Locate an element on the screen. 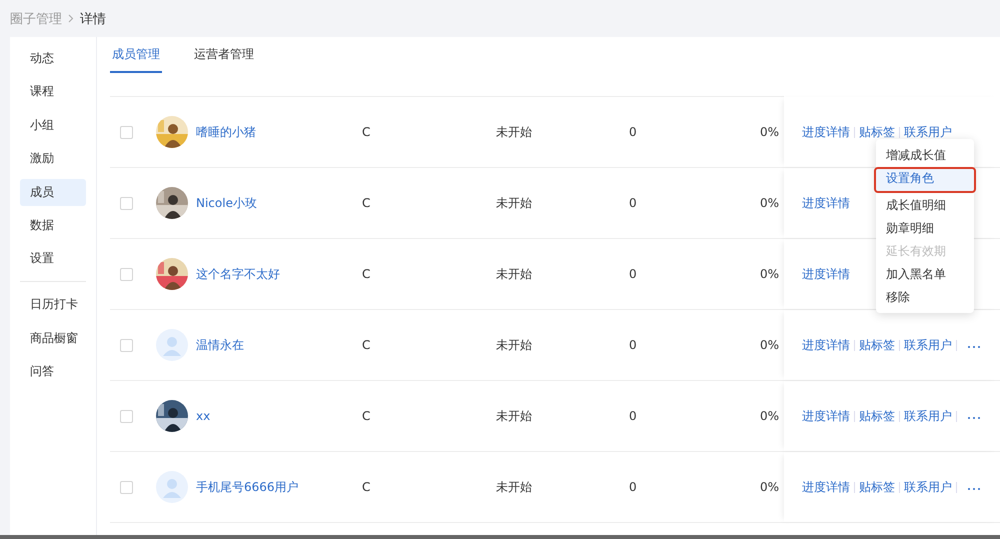 The image size is (1000, 539). sidebar-item: 动态 is located at coordinates (53, 58).